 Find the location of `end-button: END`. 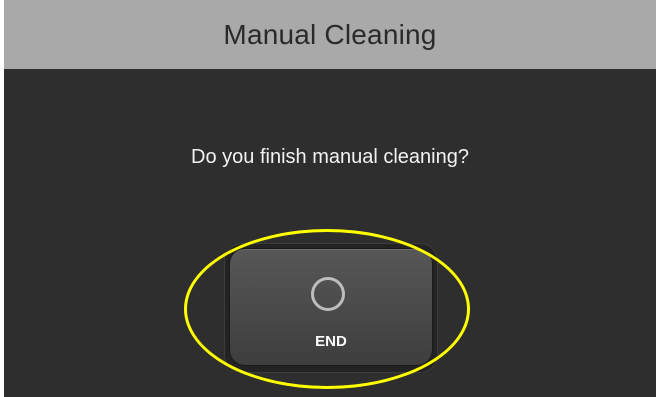

end-button: END is located at coordinates (331, 307).